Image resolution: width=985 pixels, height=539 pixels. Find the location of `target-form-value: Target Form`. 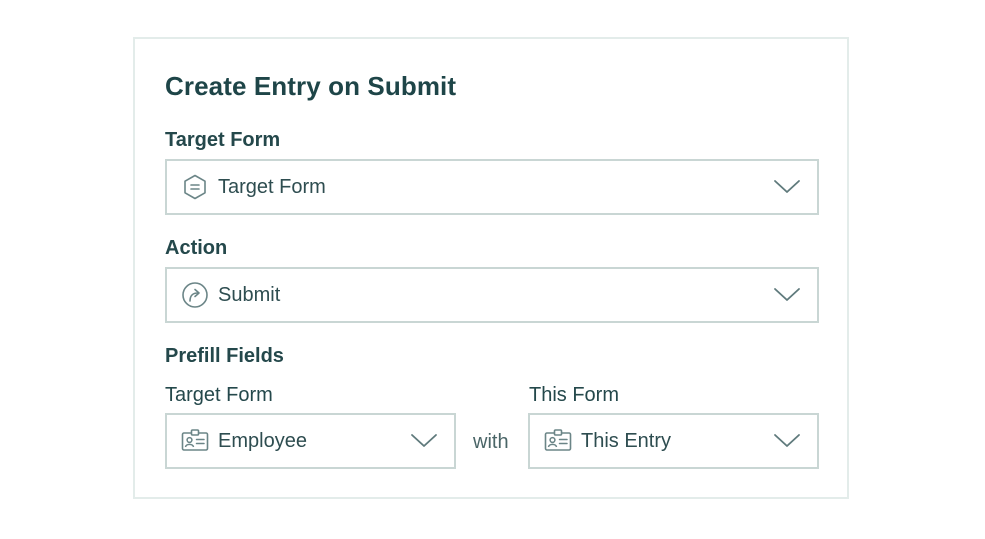

target-form-value: Target Form is located at coordinates (272, 186).